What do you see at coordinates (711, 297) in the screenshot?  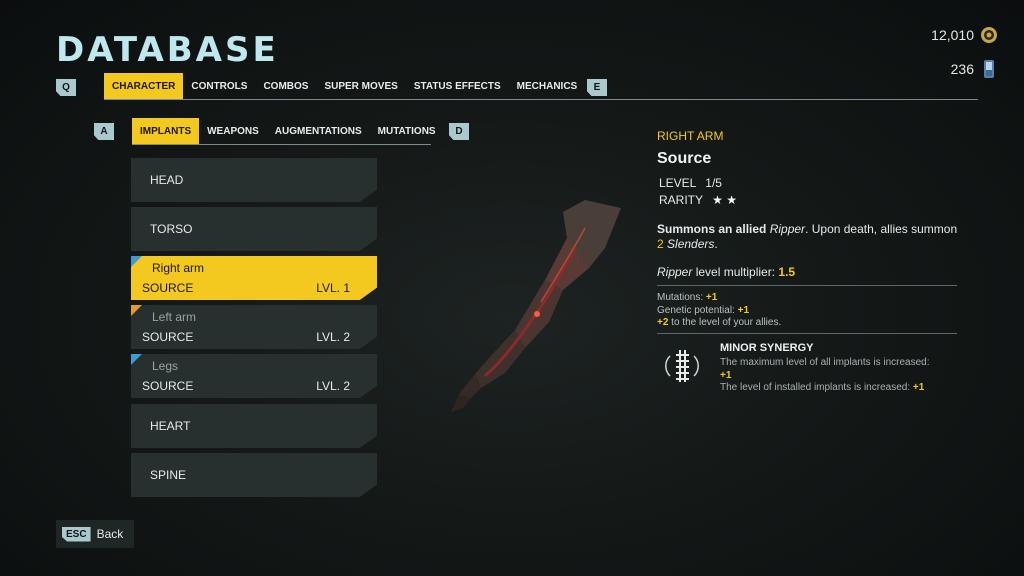 I see `stat-mutations-value: +1` at bounding box center [711, 297].